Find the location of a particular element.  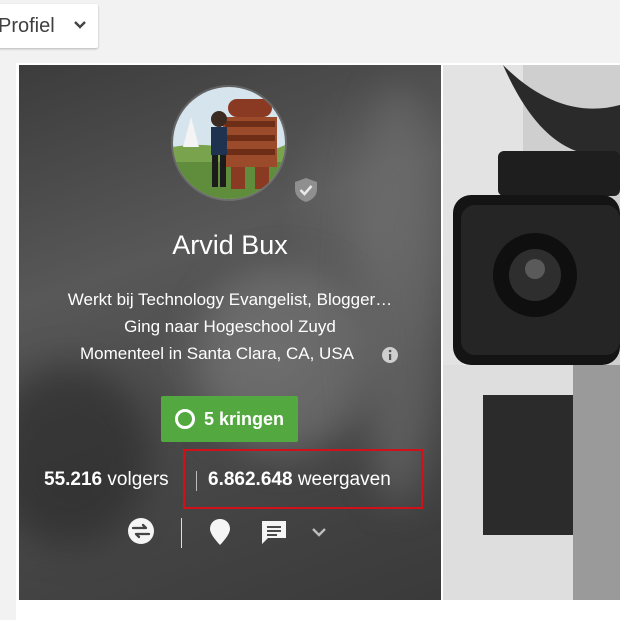

top-bar: Profiel is located at coordinates (310, 30).